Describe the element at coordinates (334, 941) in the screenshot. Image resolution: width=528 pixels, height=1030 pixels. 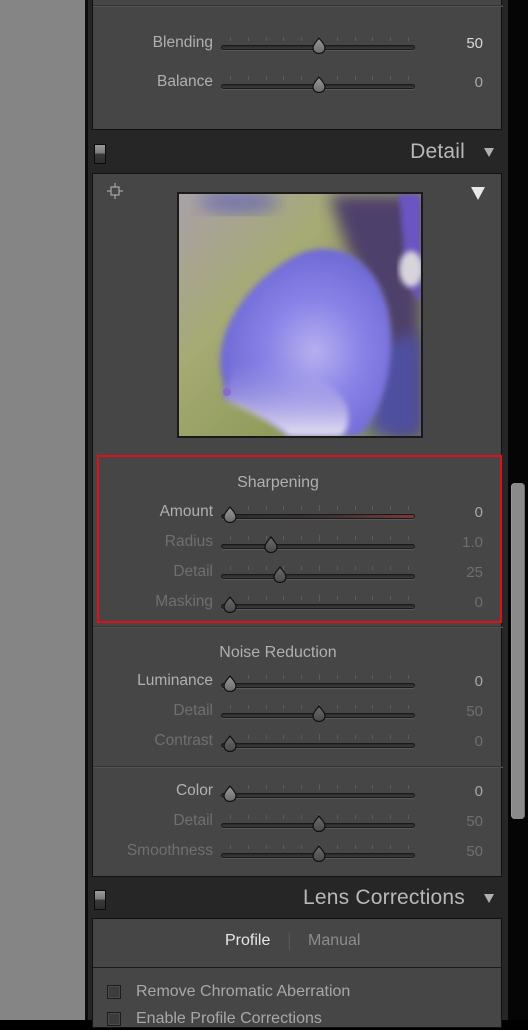
I see `tab-manual: Manual` at that location.